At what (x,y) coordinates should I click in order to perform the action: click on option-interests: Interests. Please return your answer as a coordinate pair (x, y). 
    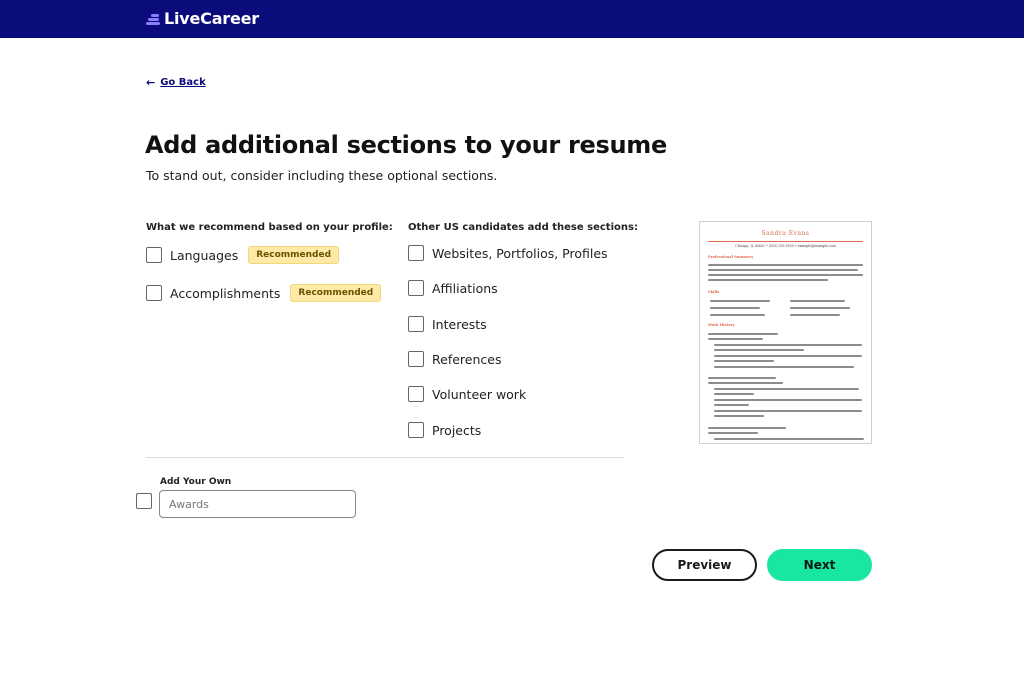
    Looking at the image, I should click on (447, 324).